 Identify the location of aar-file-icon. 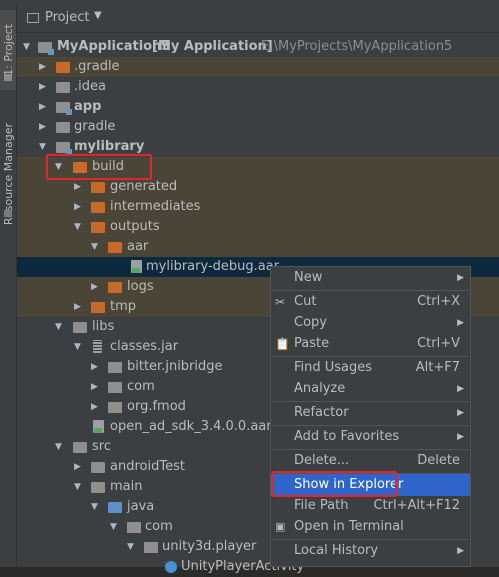
(136, 266).